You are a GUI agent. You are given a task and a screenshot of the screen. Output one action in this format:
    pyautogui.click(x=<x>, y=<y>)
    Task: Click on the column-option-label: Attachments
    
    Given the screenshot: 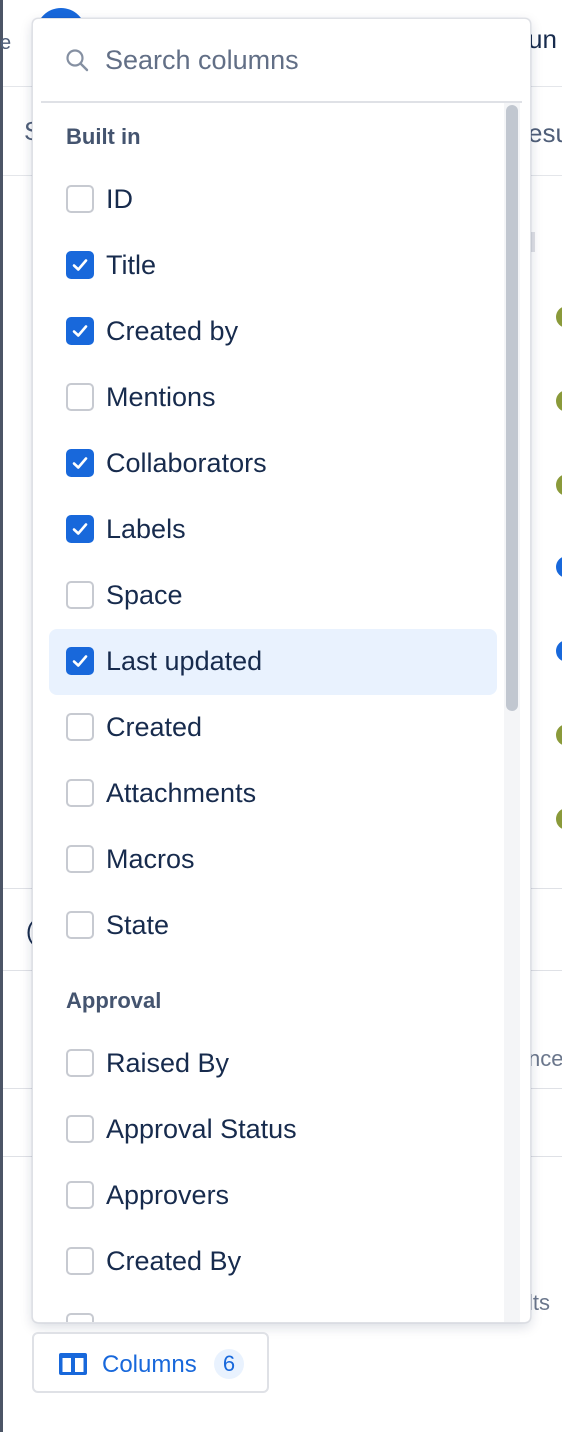 What is the action you would take?
    pyautogui.click(x=181, y=793)
    